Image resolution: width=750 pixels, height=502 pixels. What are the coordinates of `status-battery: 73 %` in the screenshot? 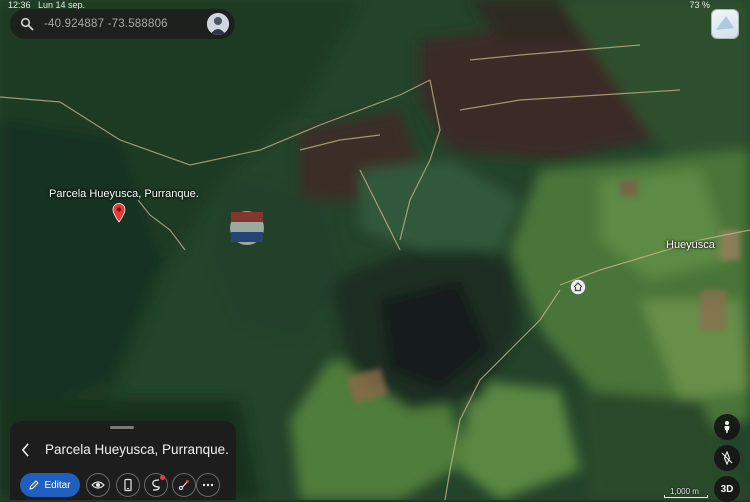 It's located at (699, 5).